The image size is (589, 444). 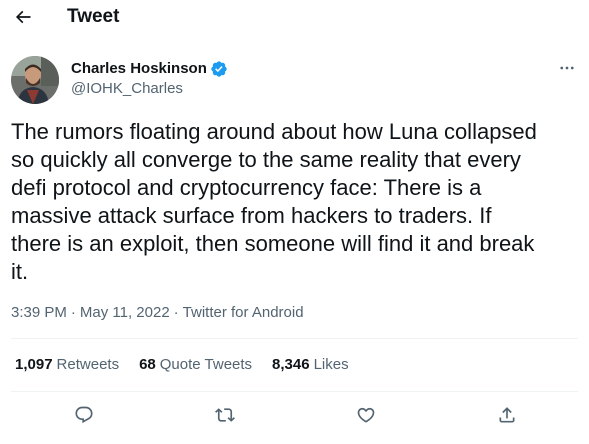 What do you see at coordinates (331, 364) in the screenshot?
I see `likes-label: Likes` at bounding box center [331, 364].